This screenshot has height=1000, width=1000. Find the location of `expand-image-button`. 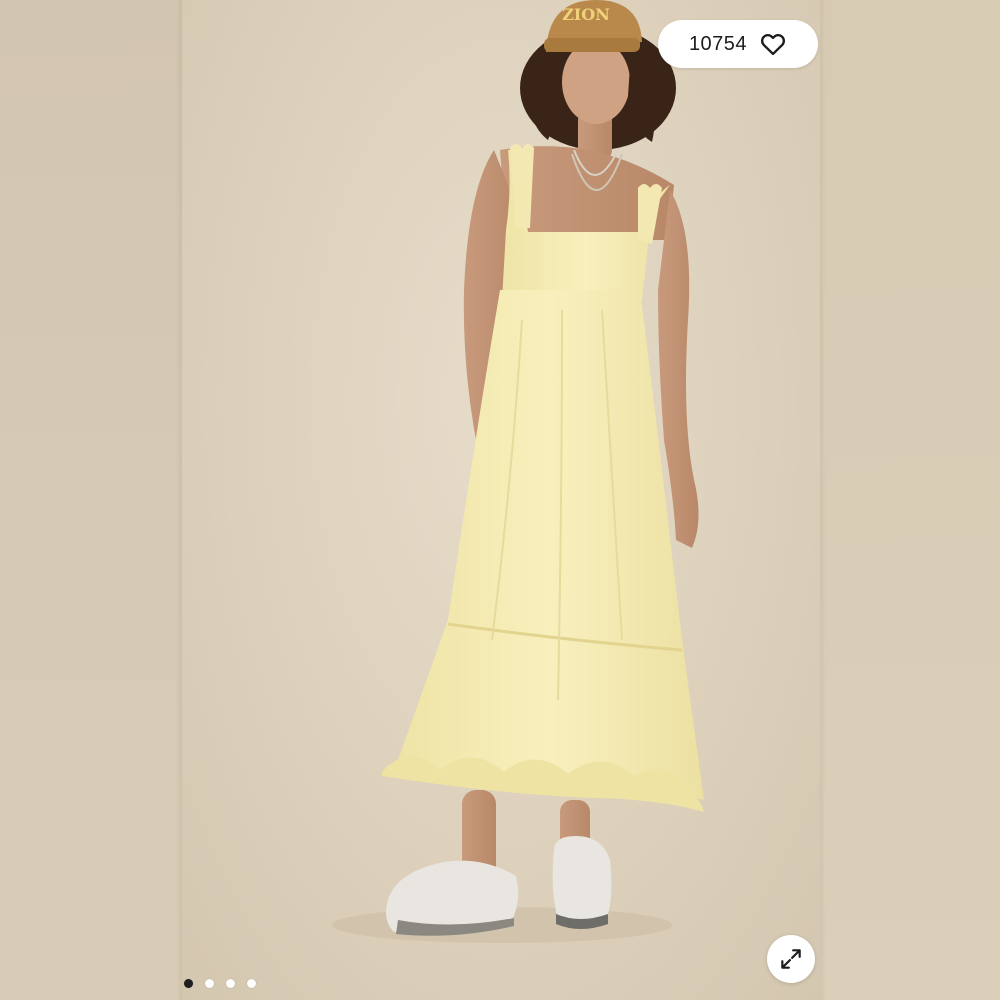

expand-image-button is located at coordinates (791, 959).